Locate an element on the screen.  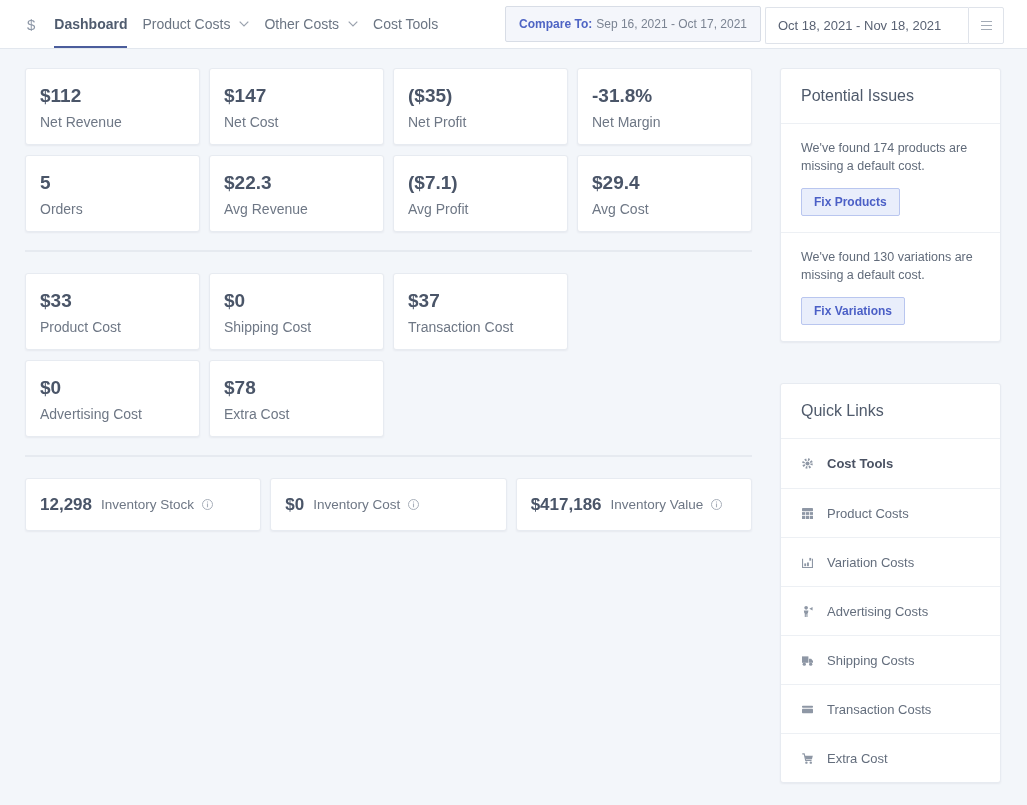
stat-label: Advertising Cost is located at coordinates (91, 414).